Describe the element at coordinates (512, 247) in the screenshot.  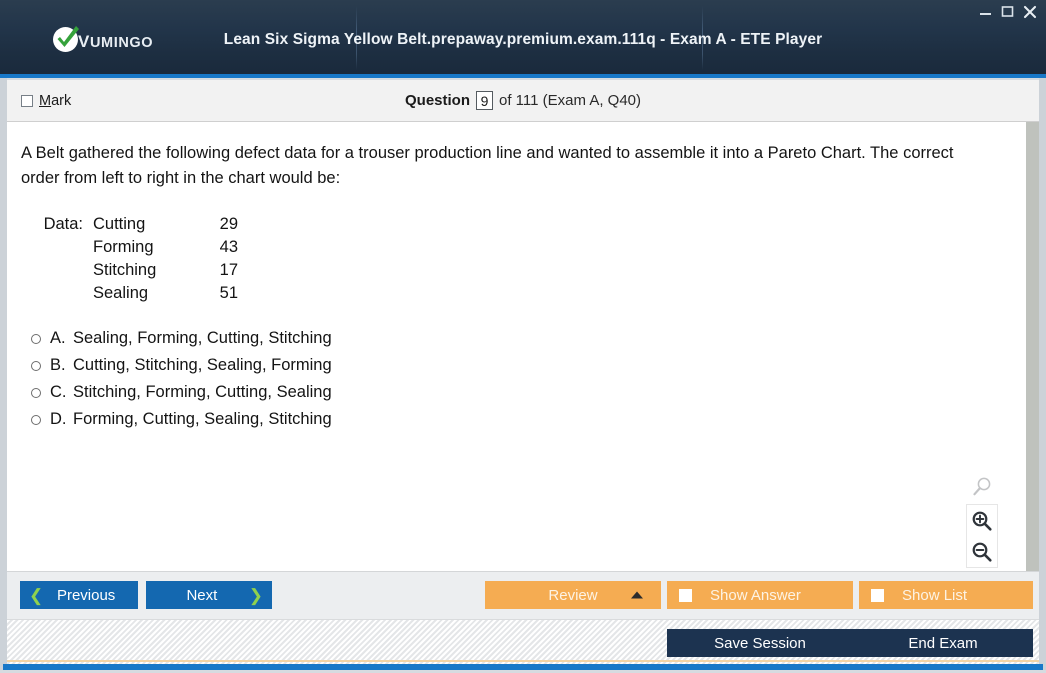
I see `table-row: Forming 43` at that location.